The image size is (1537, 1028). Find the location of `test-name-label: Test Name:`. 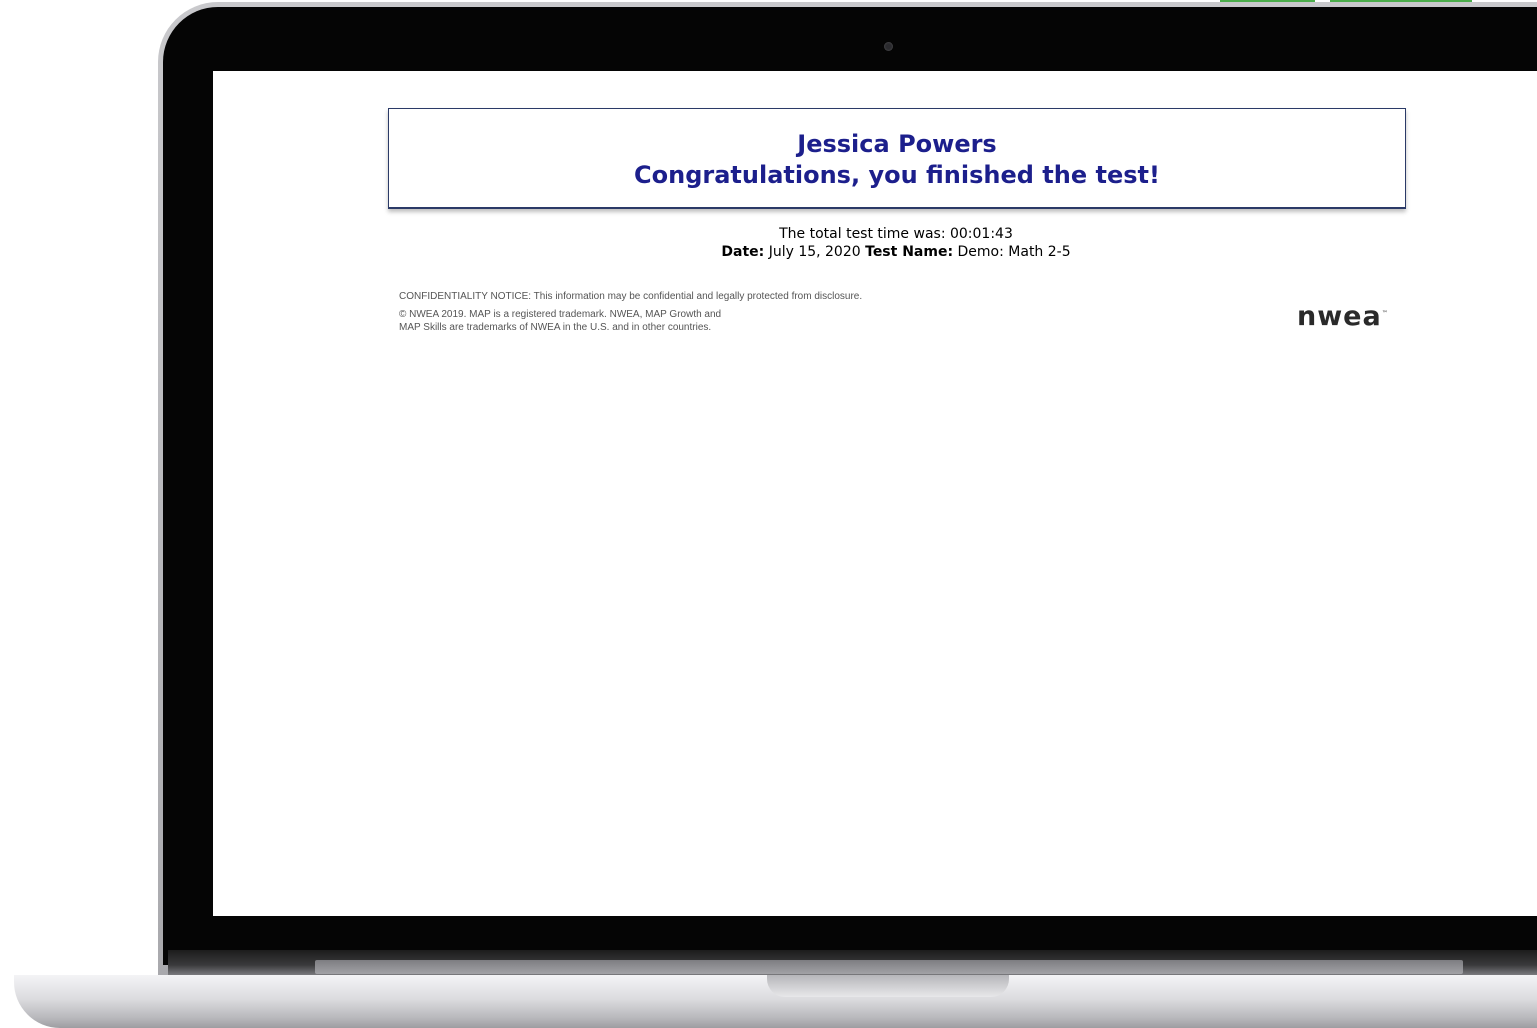

test-name-label: Test Name: is located at coordinates (909, 252).